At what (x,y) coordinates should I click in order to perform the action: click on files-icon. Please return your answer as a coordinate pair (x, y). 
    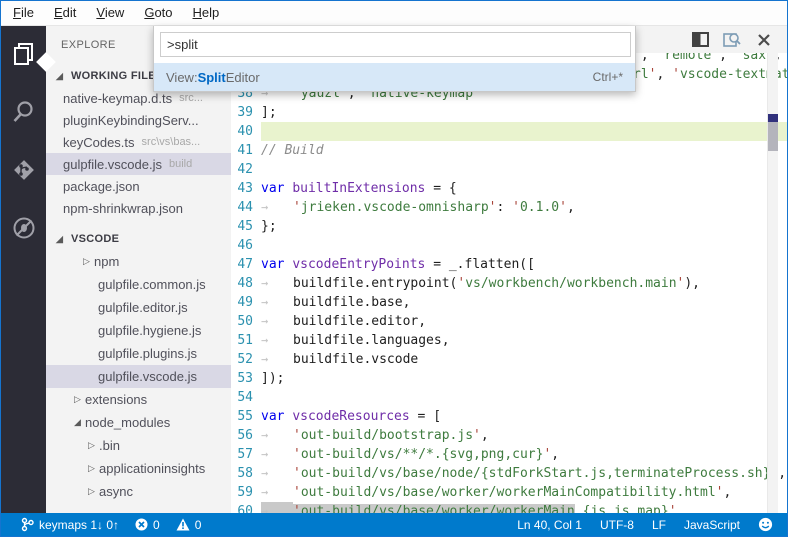
    Looking at the image, I should click on (24, 54).